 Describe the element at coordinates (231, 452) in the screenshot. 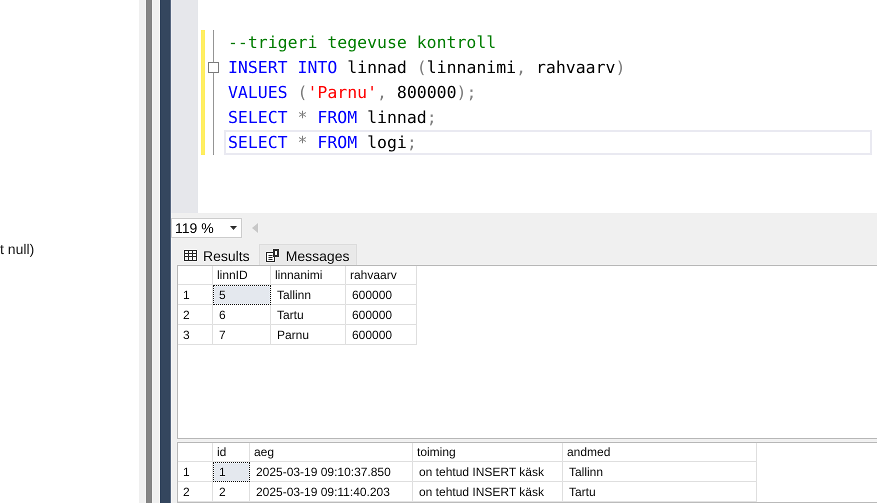

I see `column-header: id` at that location.